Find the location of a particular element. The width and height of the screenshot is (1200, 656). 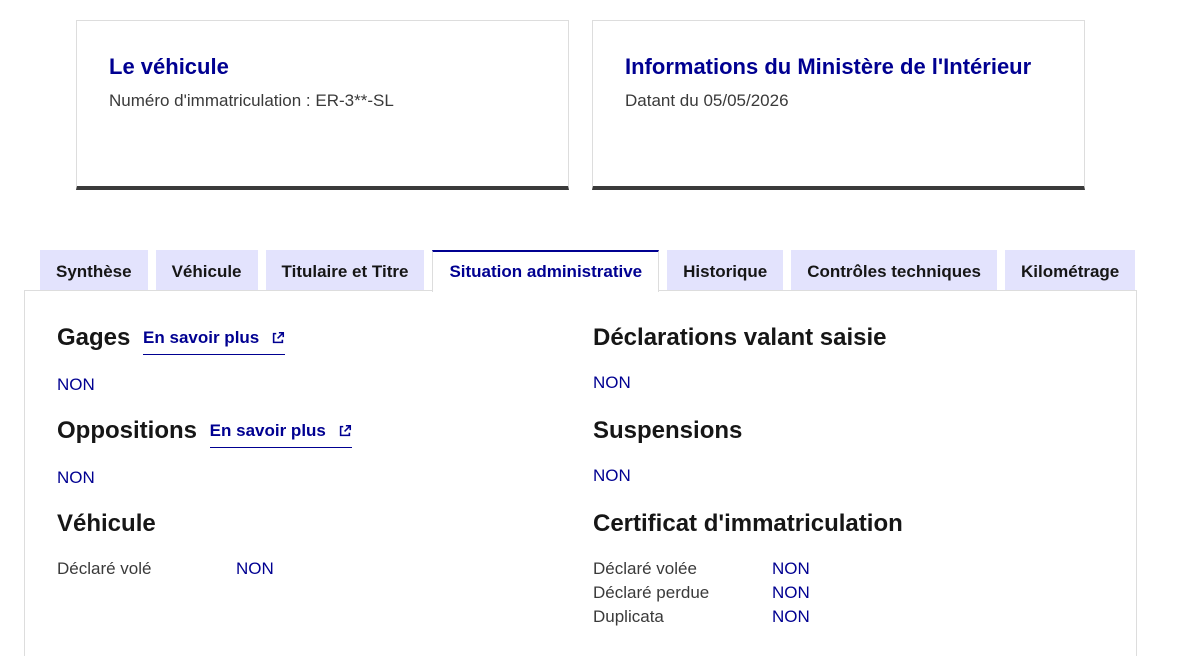

vehicule-row-vole: Déclaré volé NON is located at coordinates (165, 569).